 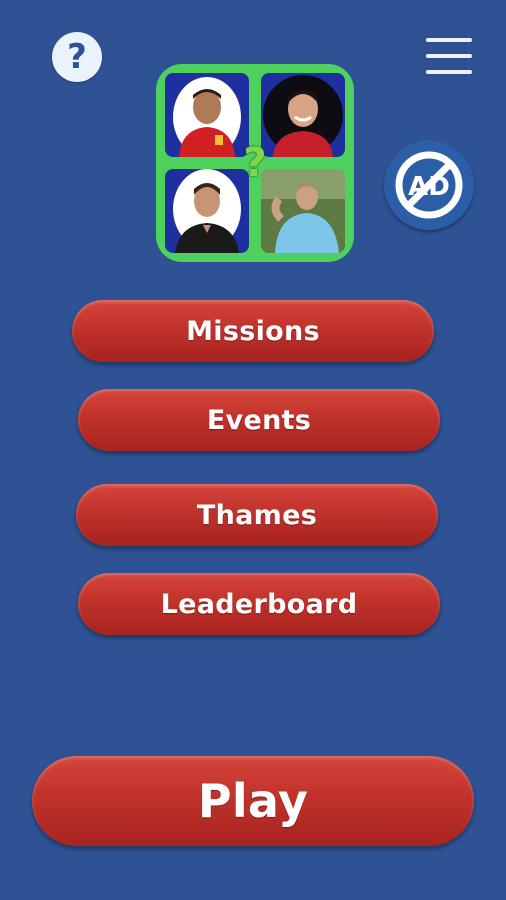 I want to click on menu-bar-middle, so click(x=449, y=56).